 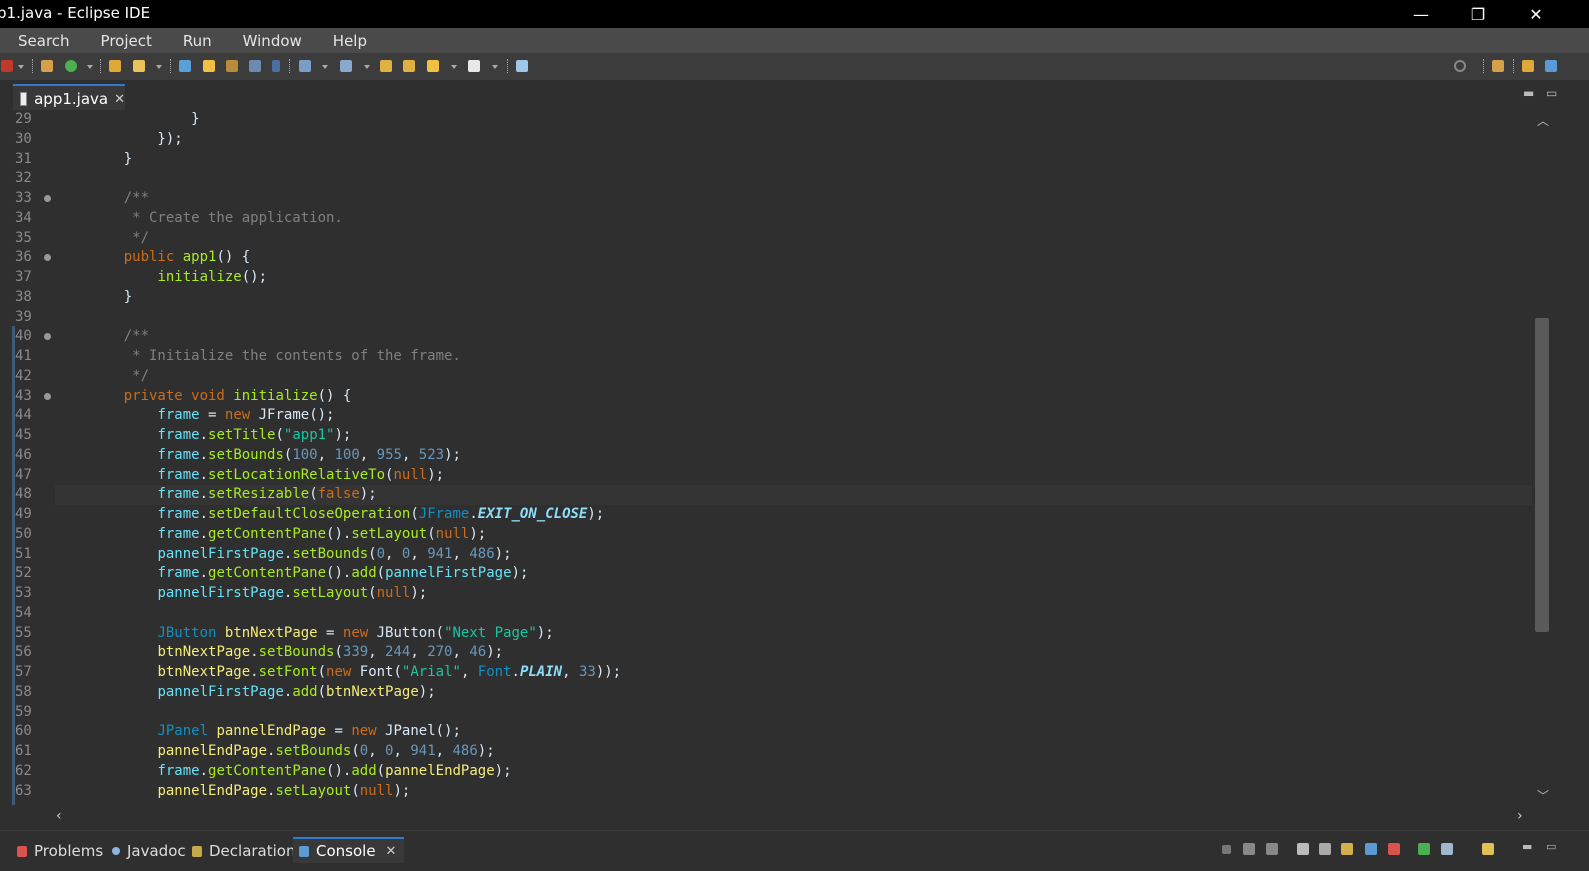 I want to click on tab-console: Console ✕, so click(x=349, y=850).